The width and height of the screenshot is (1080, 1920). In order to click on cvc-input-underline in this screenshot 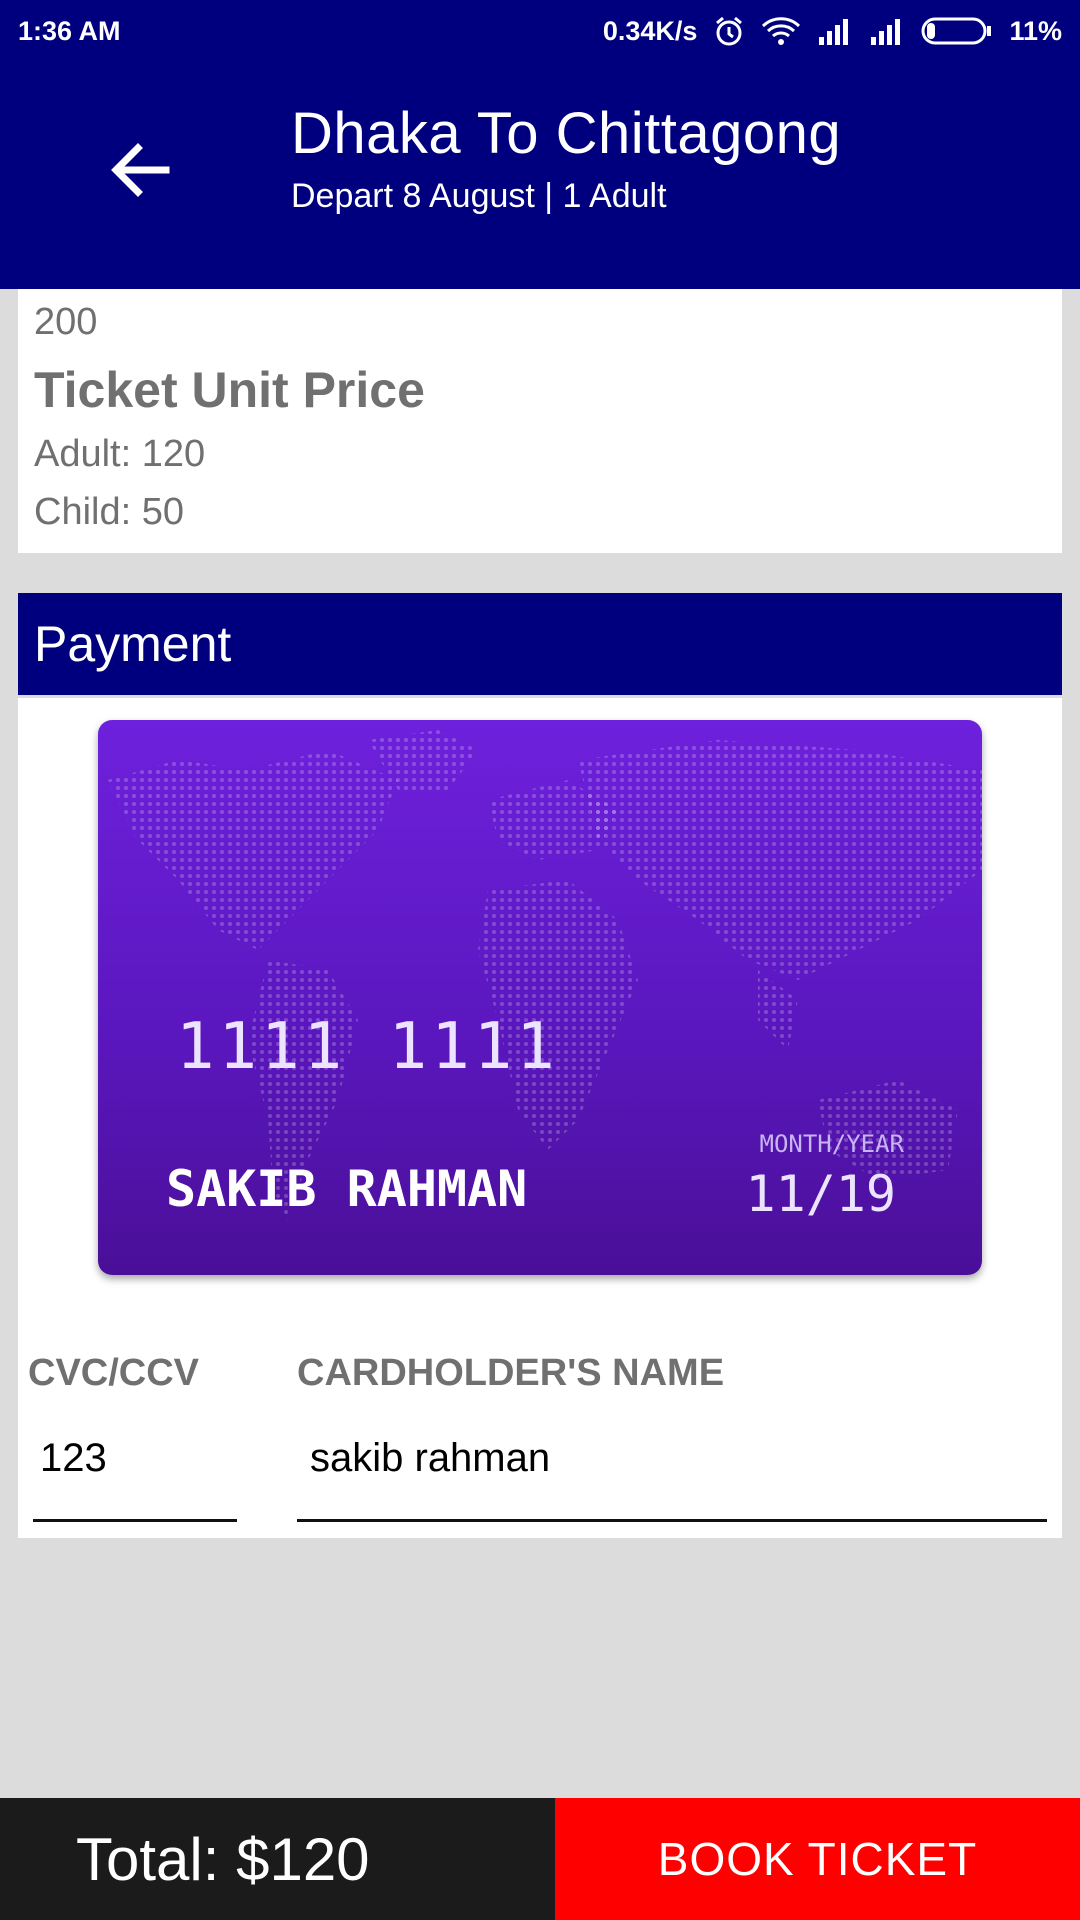, I will do `click(135, 1520)`.